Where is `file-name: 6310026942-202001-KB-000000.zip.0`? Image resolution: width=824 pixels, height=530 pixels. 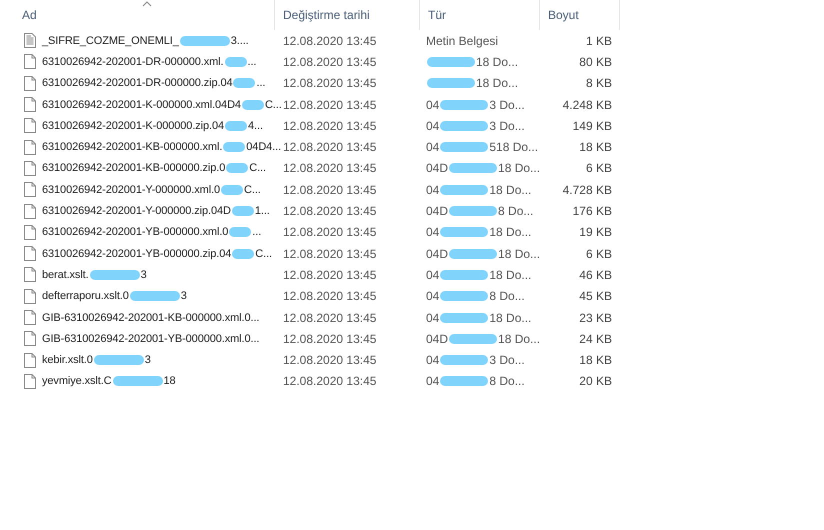 file-name: 6310026942-202001-KB-000000.zip.0 is located at coordinates (134, 168).